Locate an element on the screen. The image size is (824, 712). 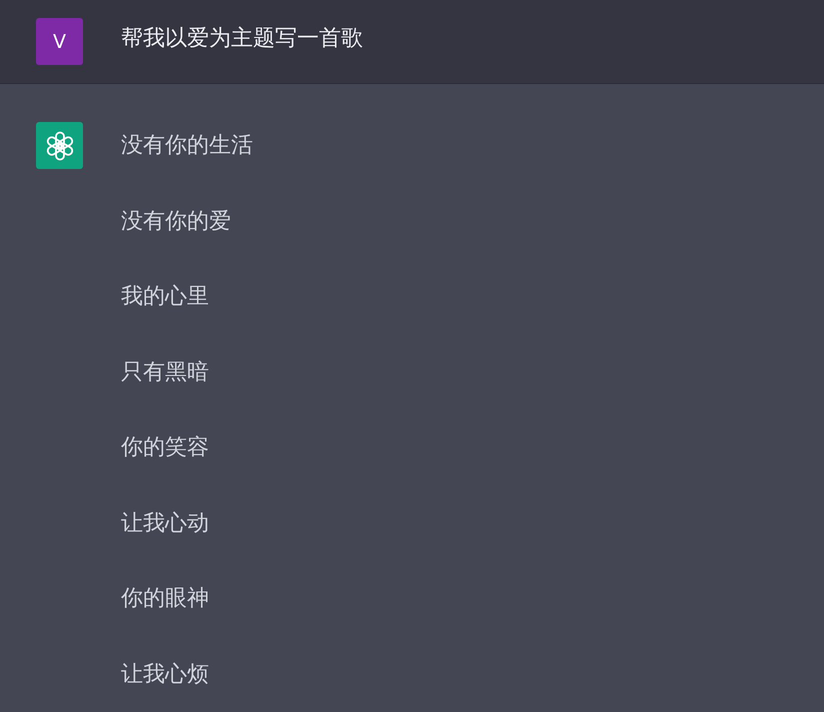
lyric-line: 我的心里 is located at coordinates (165, 297).